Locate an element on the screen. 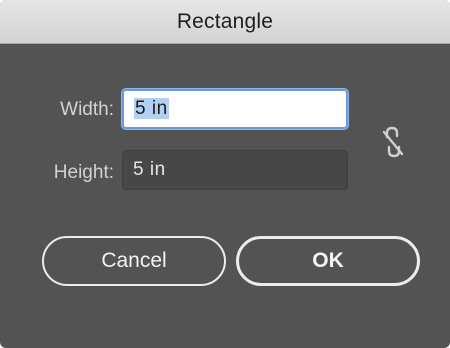  height-input: 5 in is located at coordinates (235, 170).